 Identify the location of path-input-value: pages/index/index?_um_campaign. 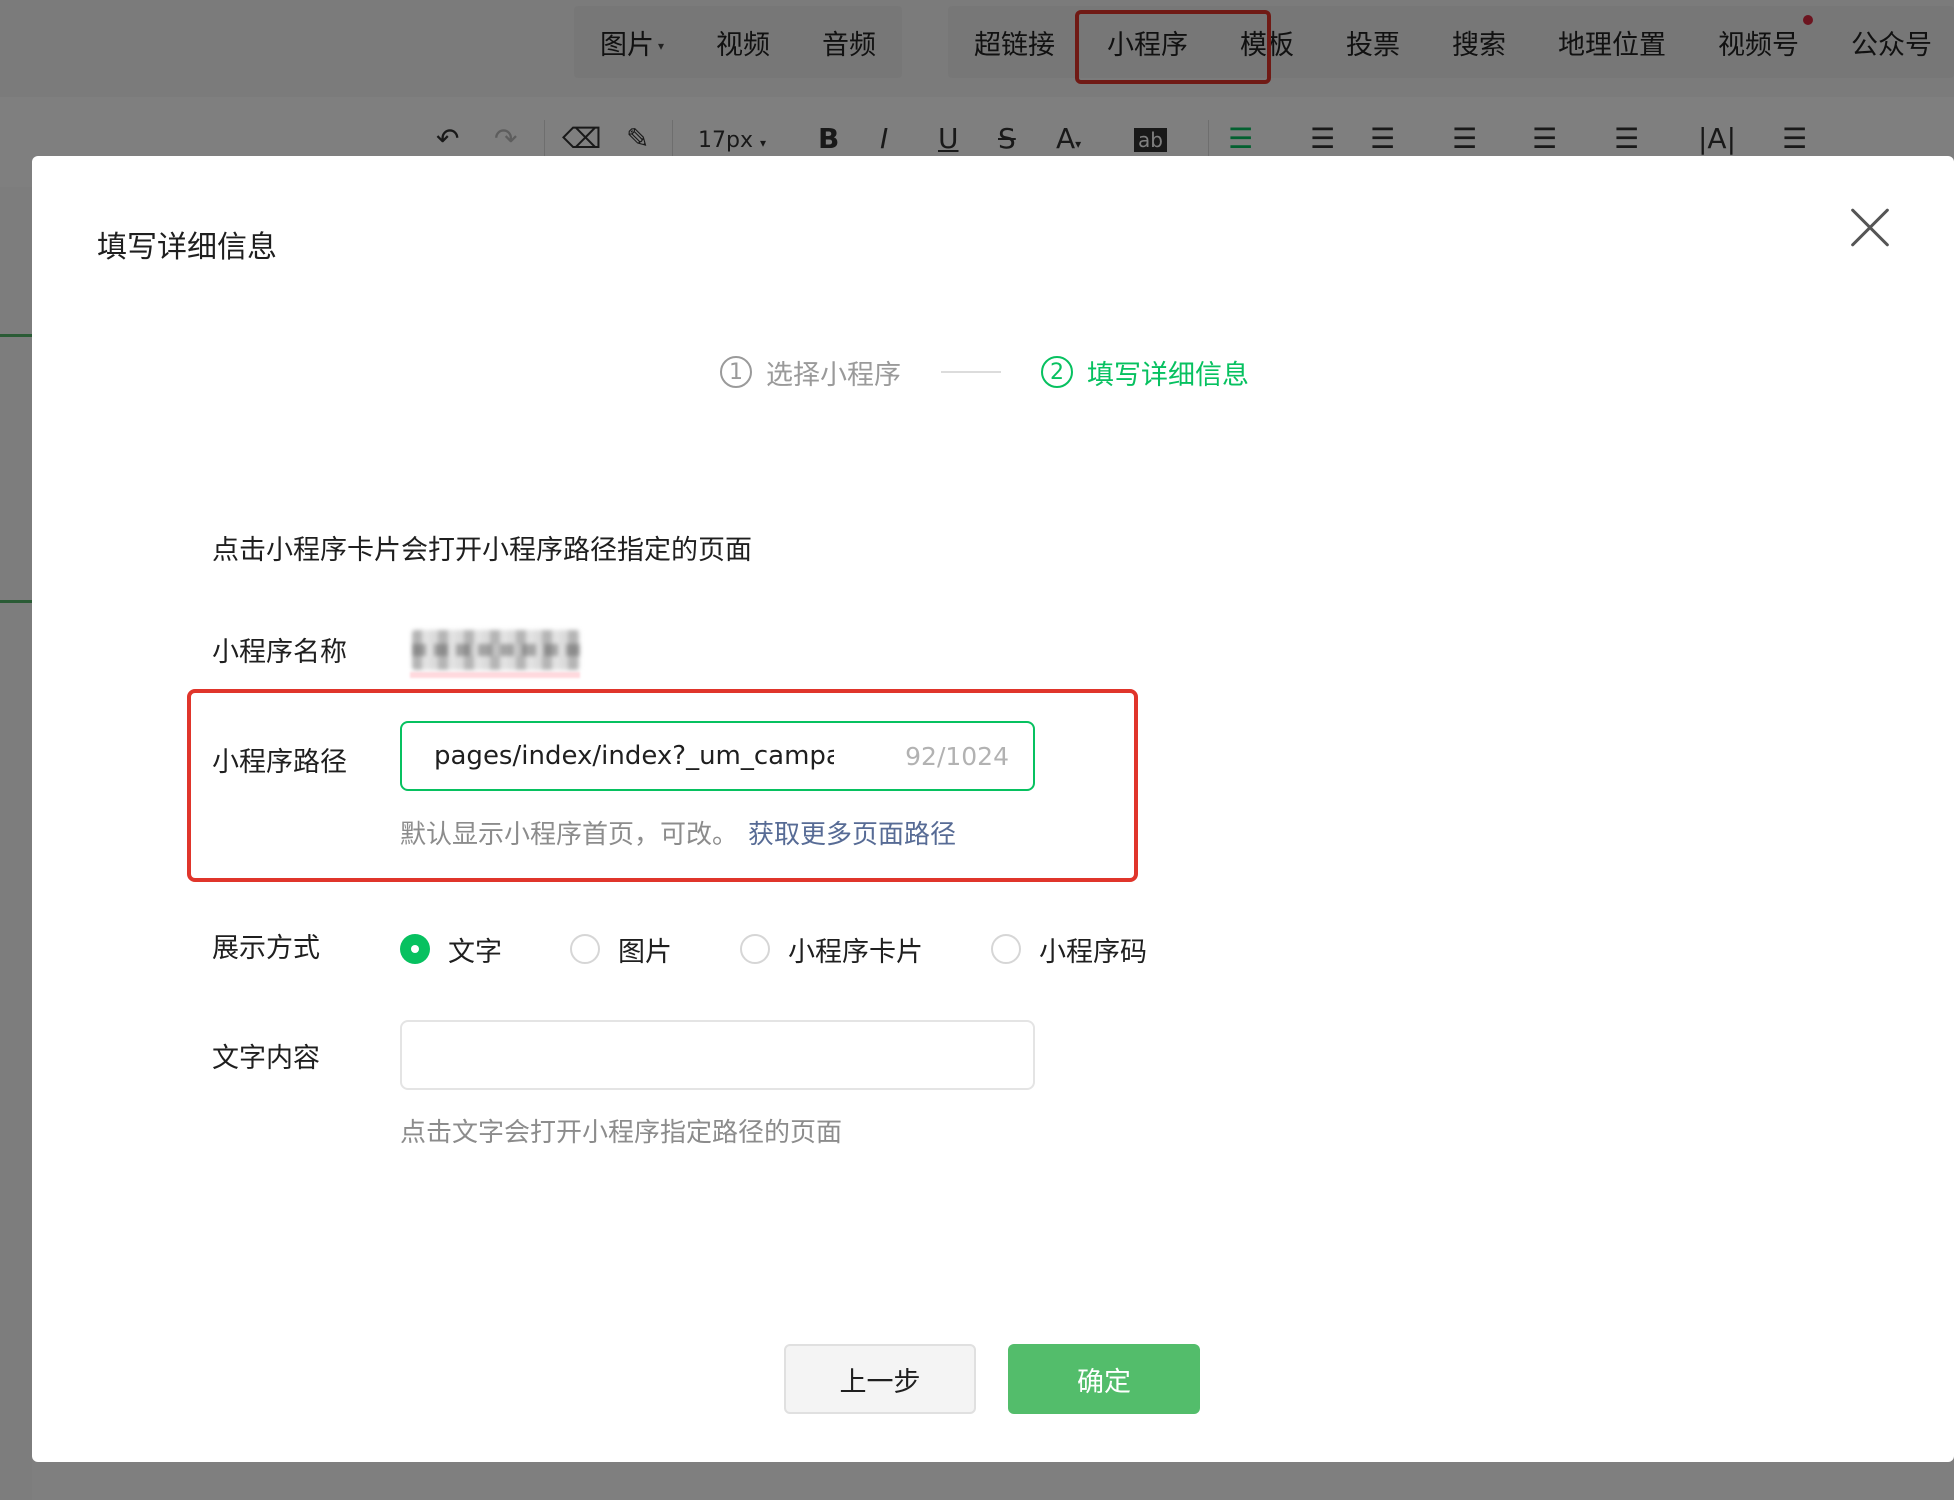
(634, 756).